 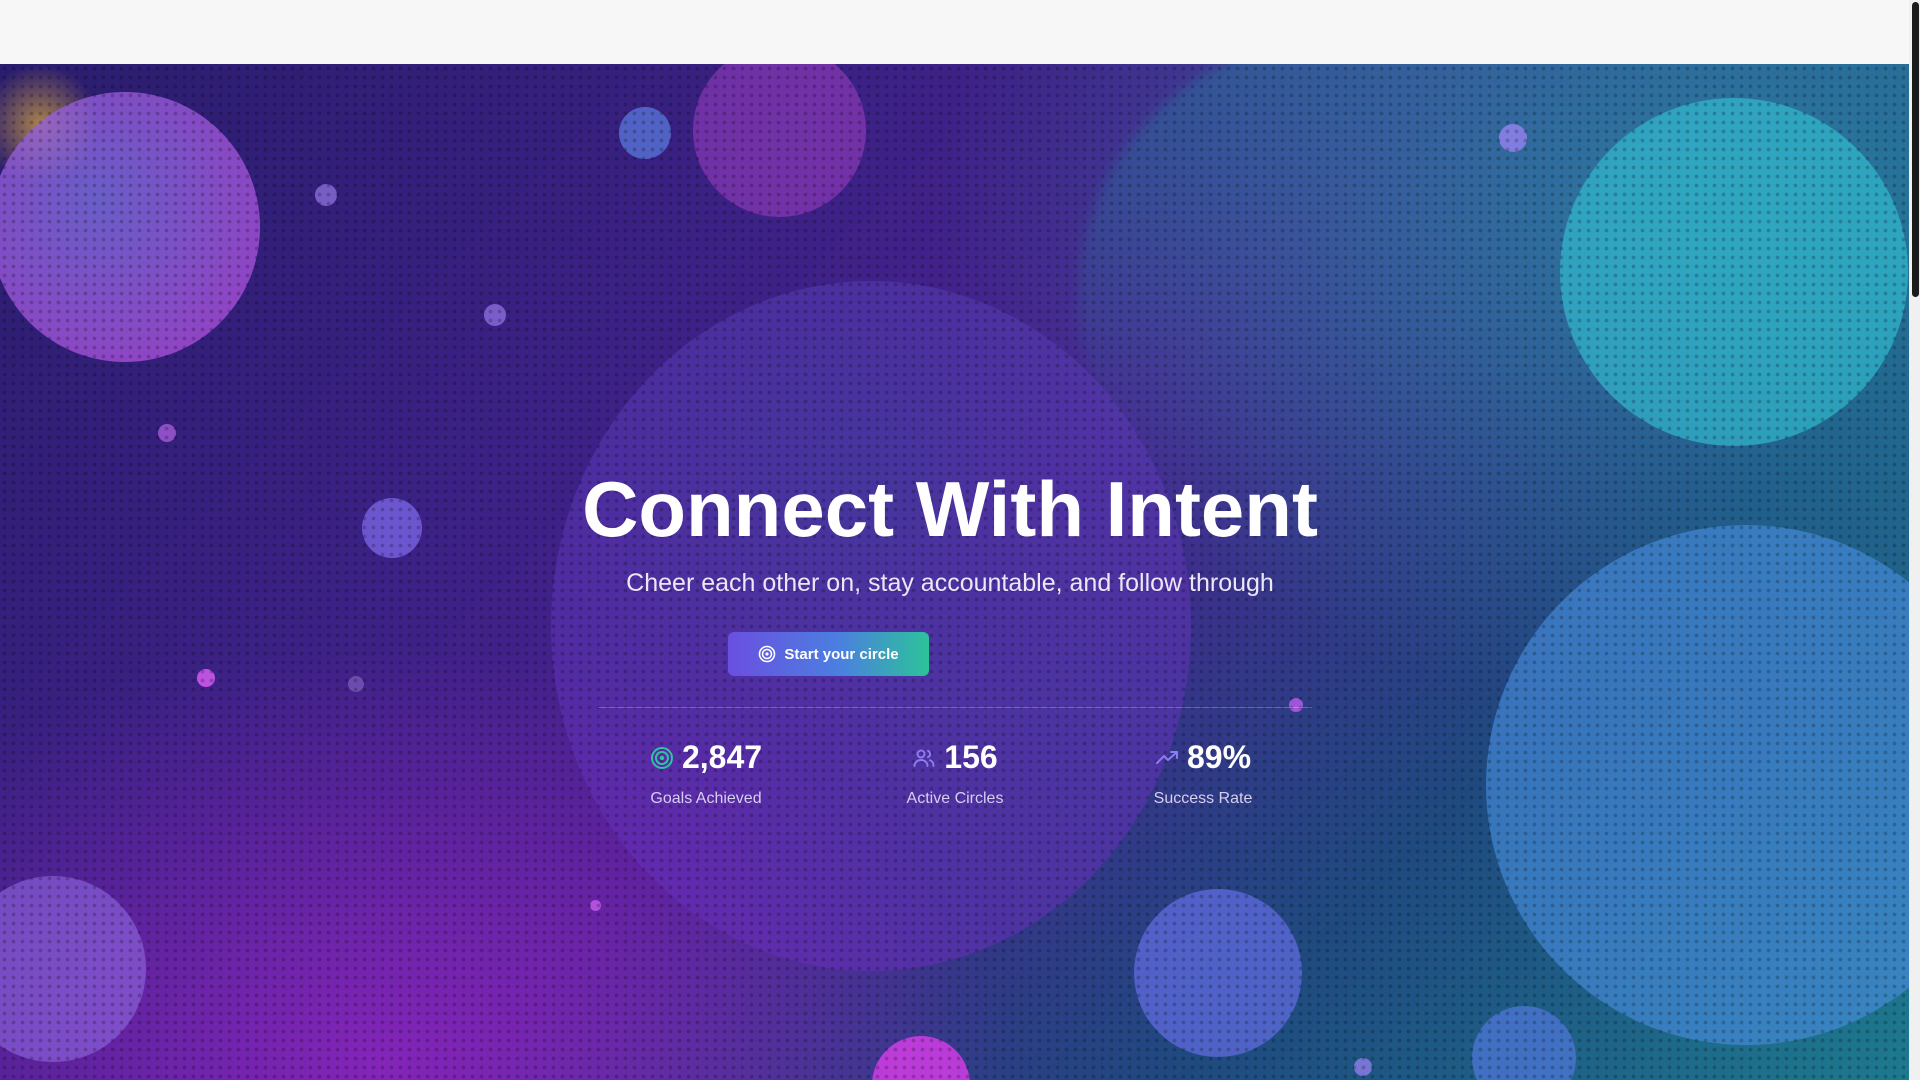 What do you see at coordinates (954, 32) in the screenshot?
I see `browser-topbar` at bounding box center [954, 32].